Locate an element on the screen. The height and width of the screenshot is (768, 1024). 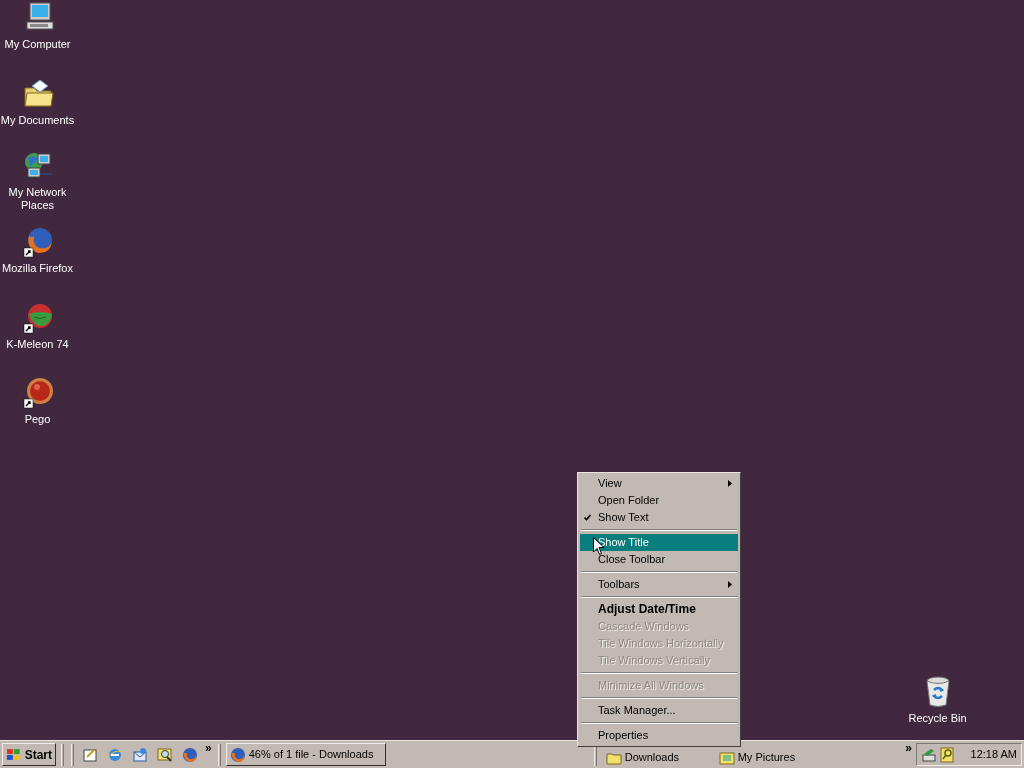
windows-logo-icon is located at coordinates (14, 754).